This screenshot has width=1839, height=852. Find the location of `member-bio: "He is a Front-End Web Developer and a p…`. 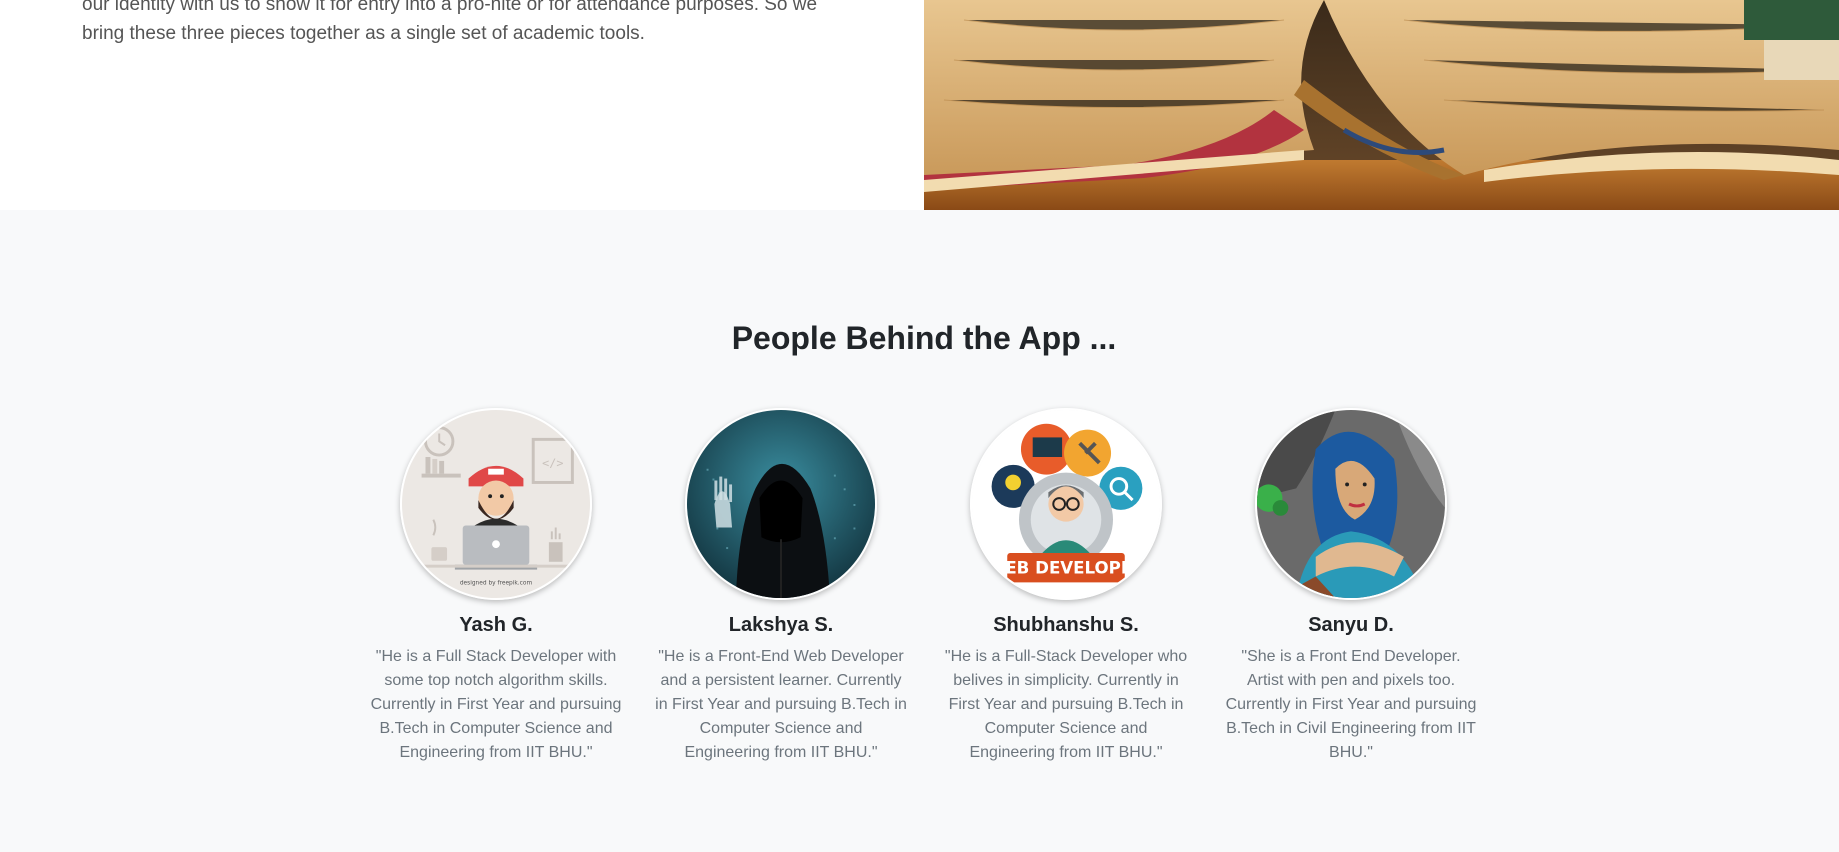

member-bio: "He is a Front-End Web Developer and a p… is located at coordinates (781, 704).